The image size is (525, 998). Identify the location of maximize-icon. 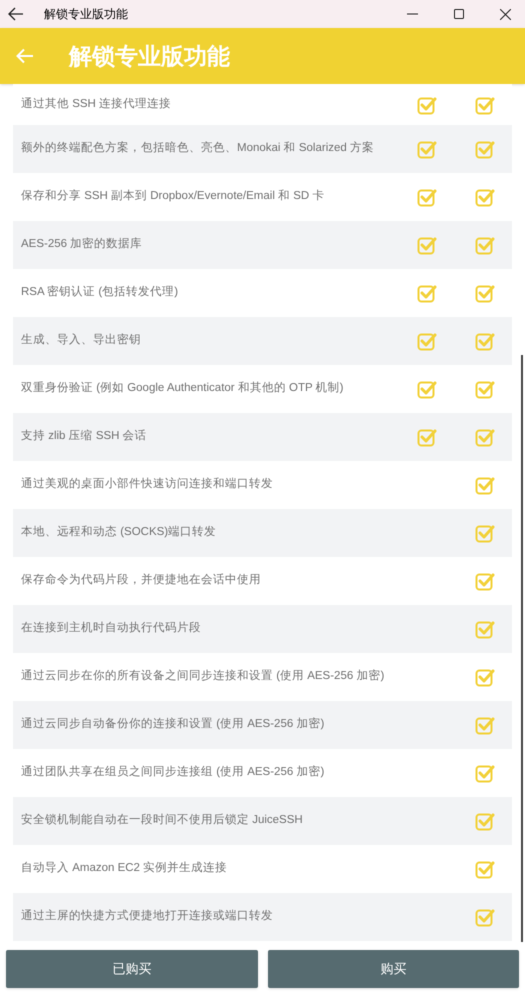
(459, 14).